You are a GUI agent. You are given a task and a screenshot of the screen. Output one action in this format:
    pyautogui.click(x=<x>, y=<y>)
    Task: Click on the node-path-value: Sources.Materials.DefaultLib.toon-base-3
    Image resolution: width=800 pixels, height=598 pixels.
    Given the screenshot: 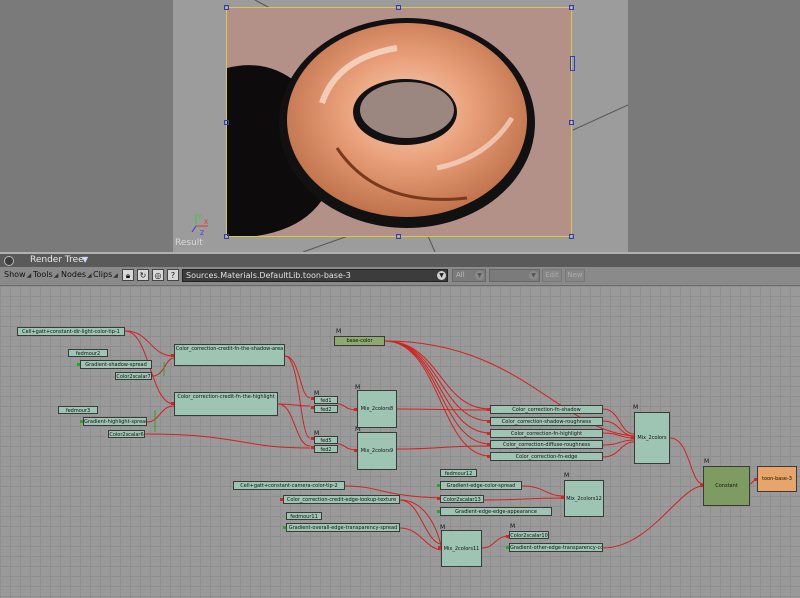 What is the action you would take?
    pyautogui.click(x=268, y=275)
    